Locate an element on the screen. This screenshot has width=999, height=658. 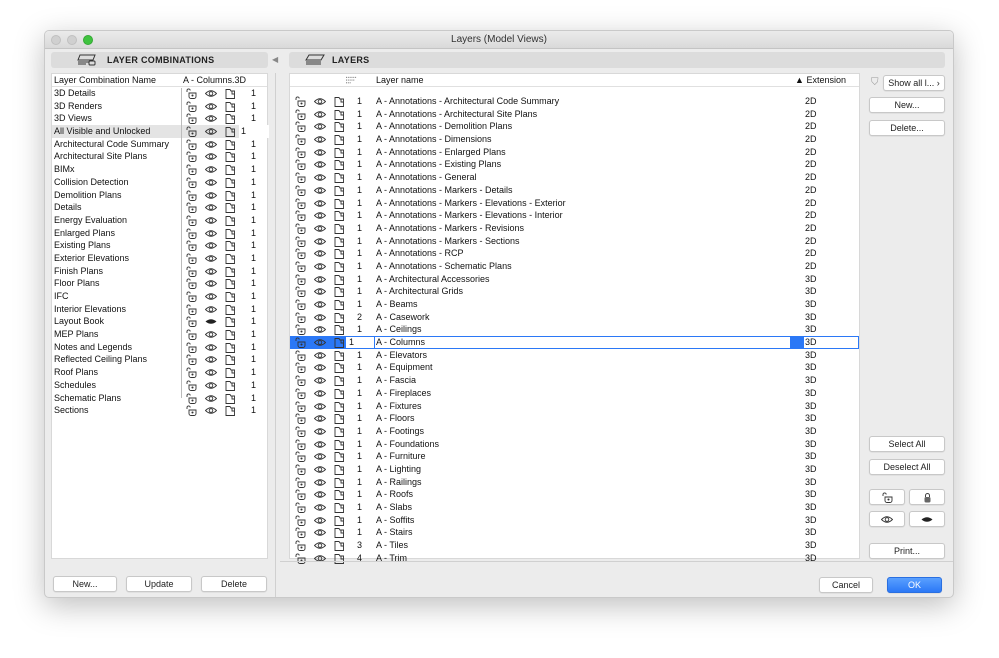
combination-row: 3D Views 1 is located at coordinates (159, 118).